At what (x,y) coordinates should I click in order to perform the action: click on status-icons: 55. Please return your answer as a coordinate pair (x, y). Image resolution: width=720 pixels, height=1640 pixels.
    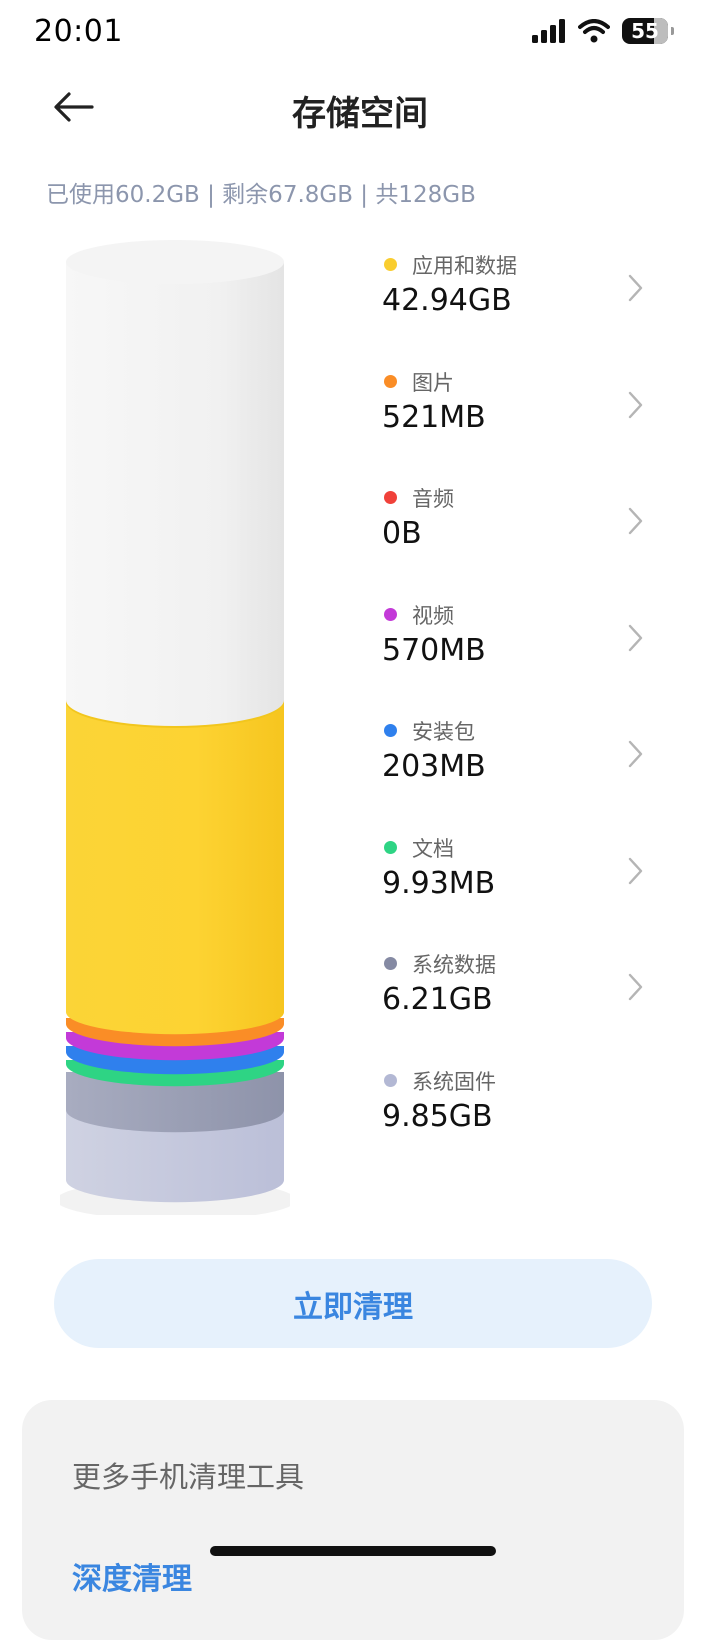
    Looking at the image, I should click on (603, 31).